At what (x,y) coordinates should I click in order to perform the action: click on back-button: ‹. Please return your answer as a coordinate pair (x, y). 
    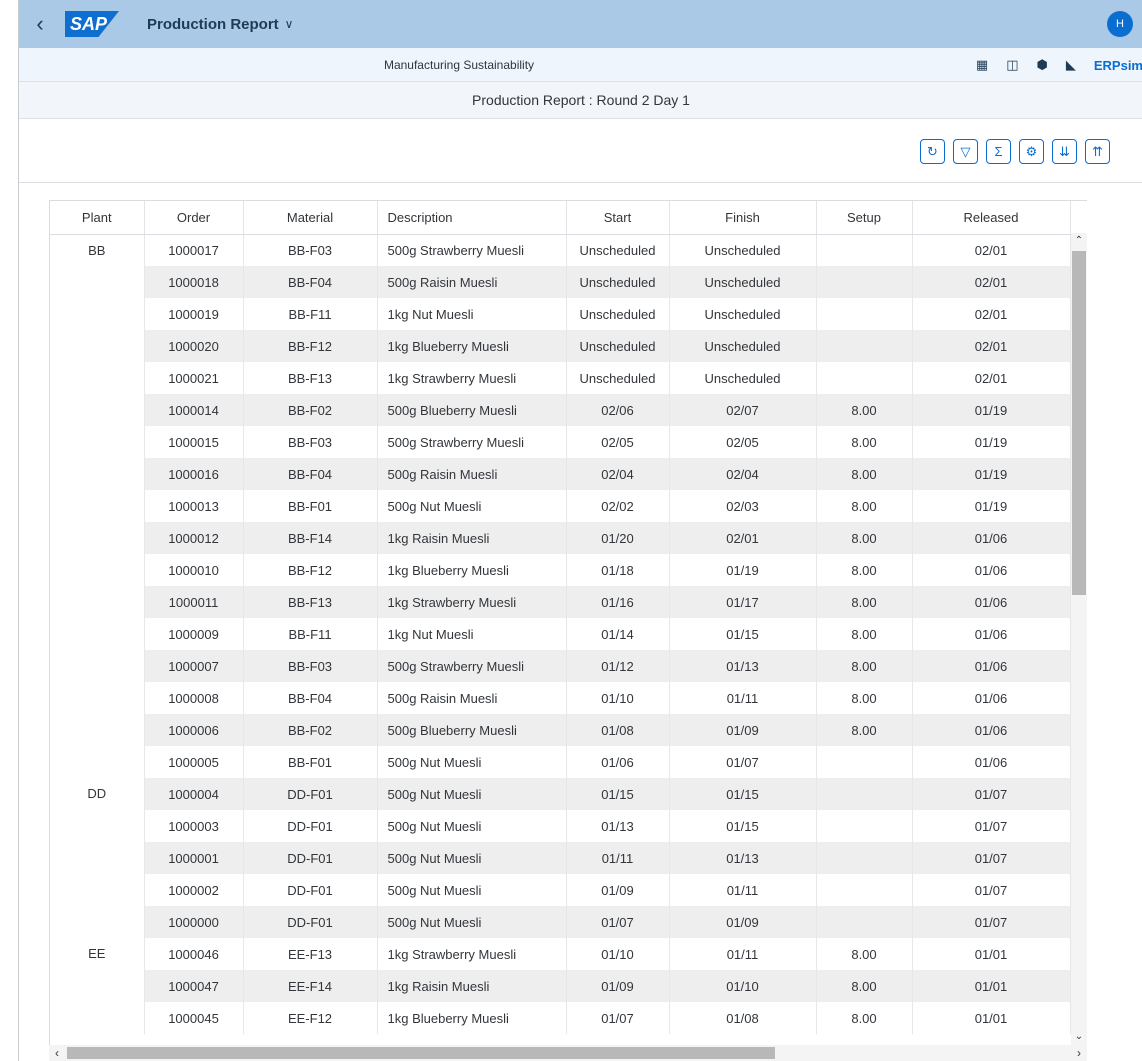
    Looking at the image, I should click on (40, 24).